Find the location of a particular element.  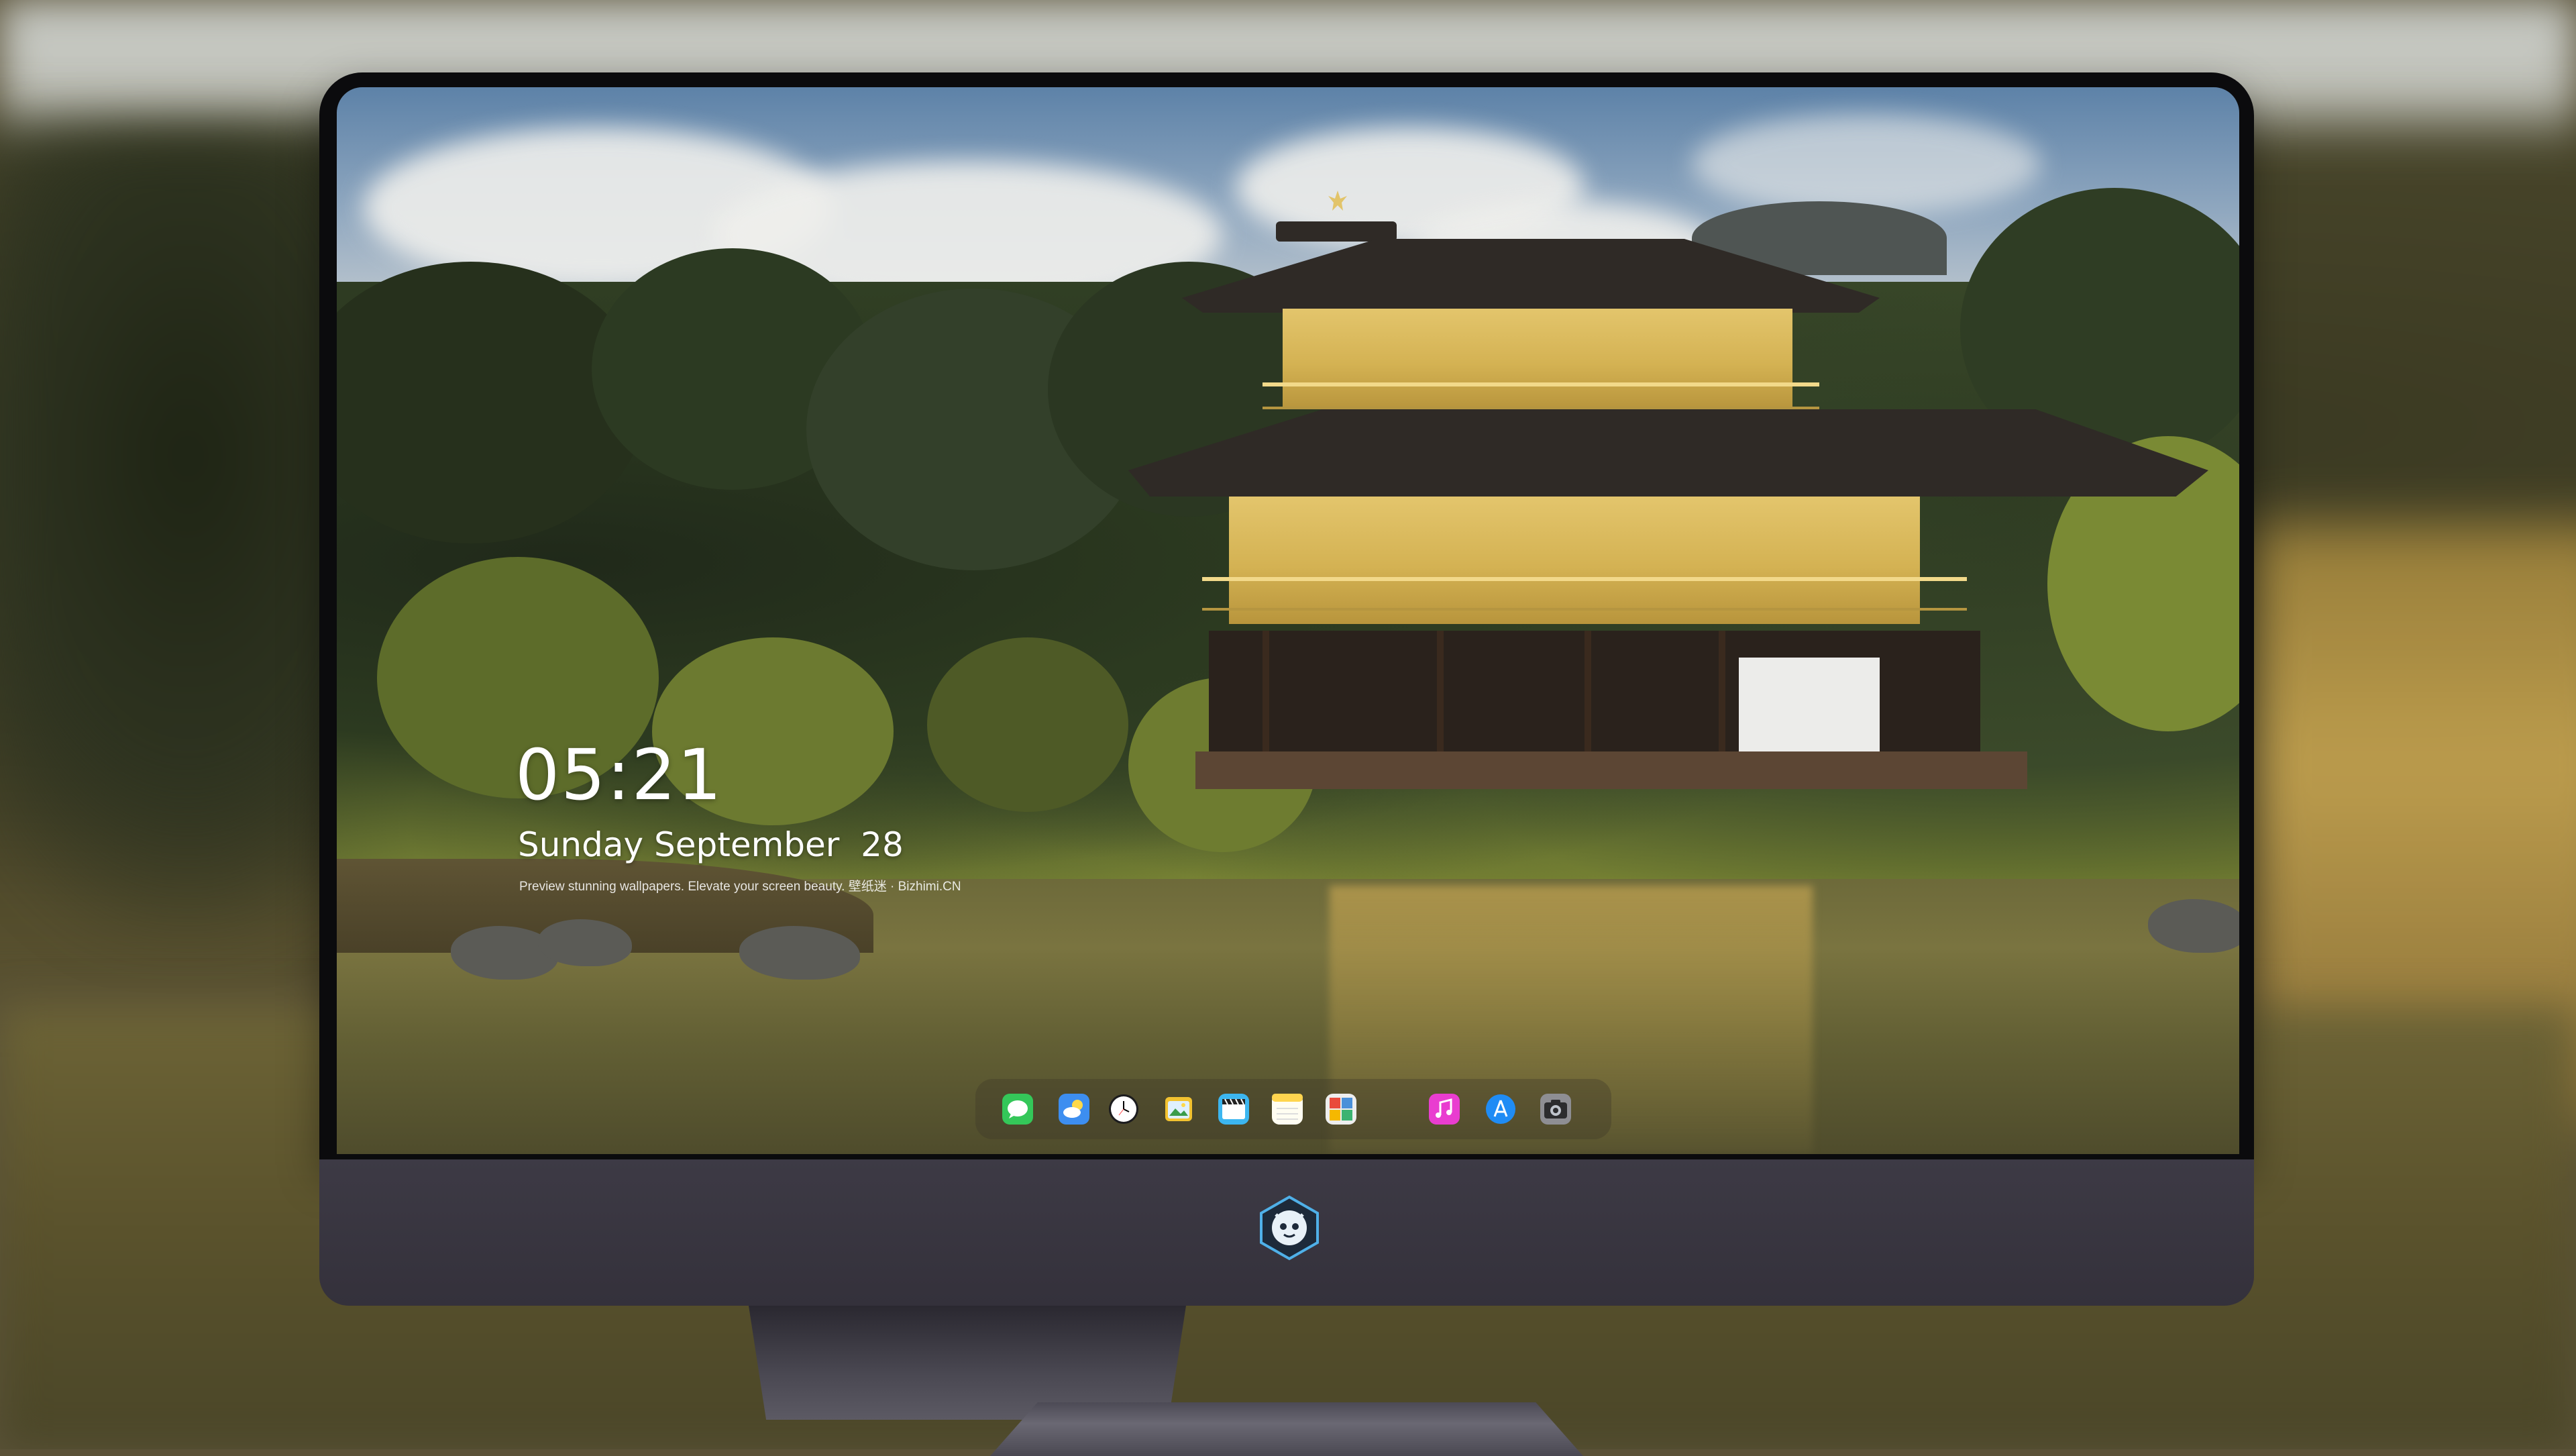

camera-icon is located at coordinates (1555, 1109).